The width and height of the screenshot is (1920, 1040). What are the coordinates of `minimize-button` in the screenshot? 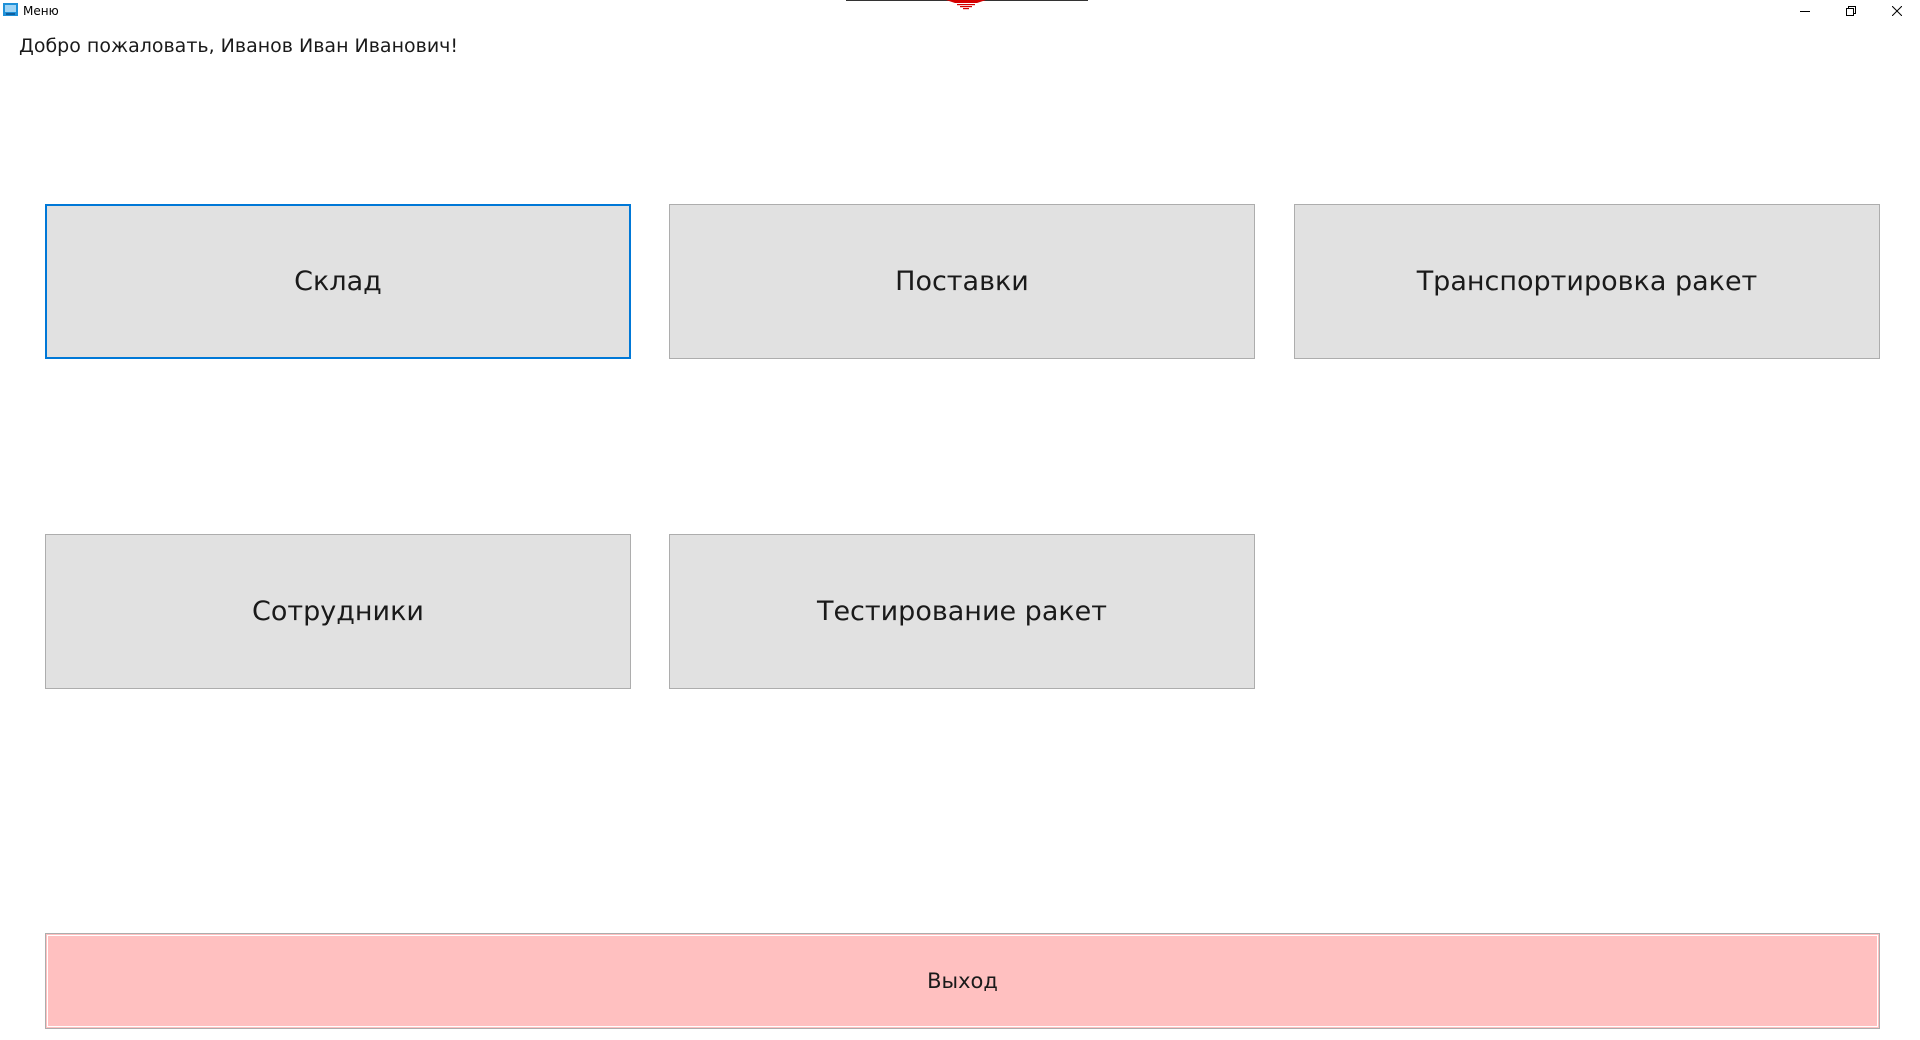 It's located at (1805, 11).